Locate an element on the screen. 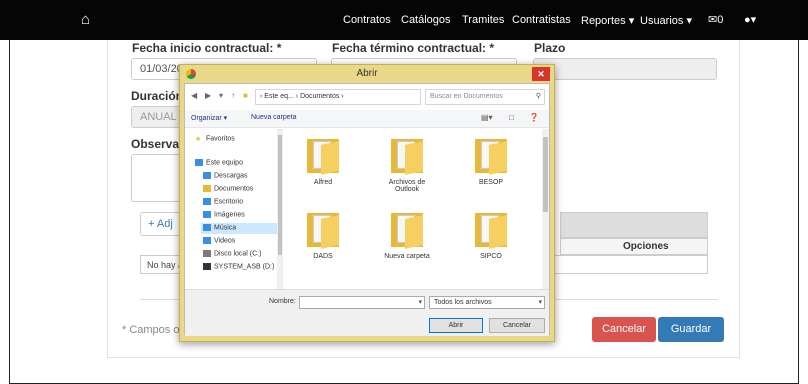 Image resolution: width=808 pixels, height=384 pixels. nav-item-musica: Música is located at coordinates (219, 227).